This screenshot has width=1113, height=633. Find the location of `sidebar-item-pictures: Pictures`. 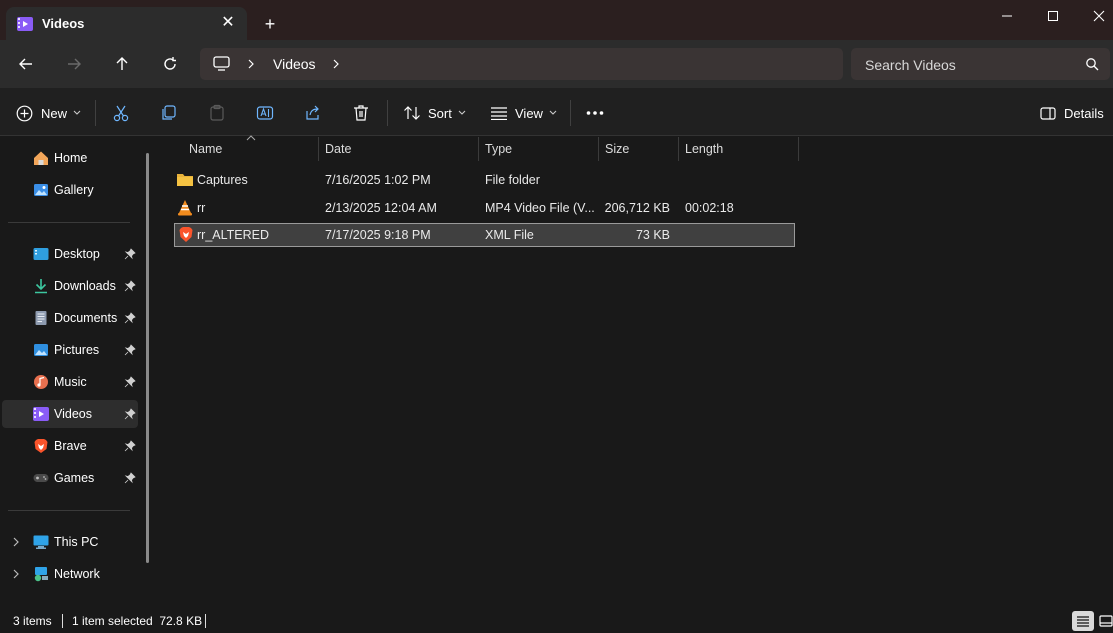

sidebar-item-pictures: Pictures is located at coordinates (70, 350).